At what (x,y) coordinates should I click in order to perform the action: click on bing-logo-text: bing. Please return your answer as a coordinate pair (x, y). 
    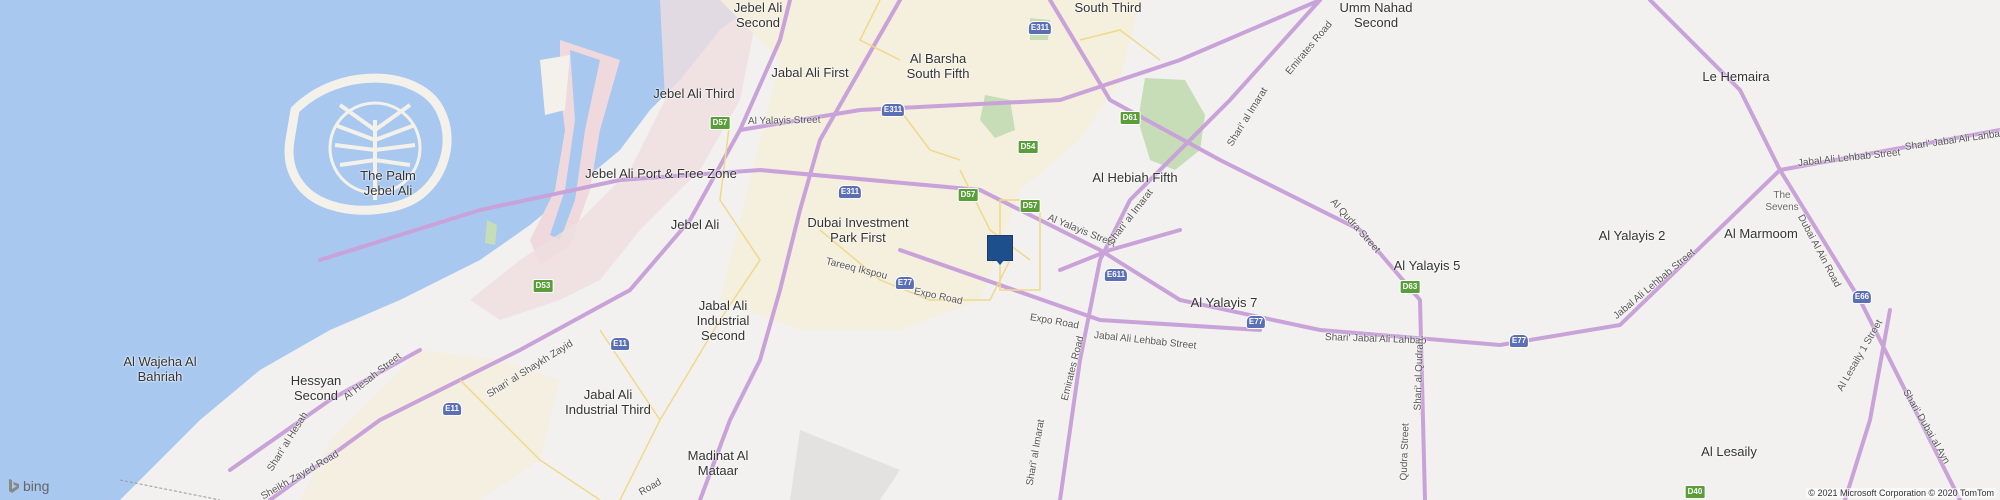
    Looking at the image, I should click on (36, 486).